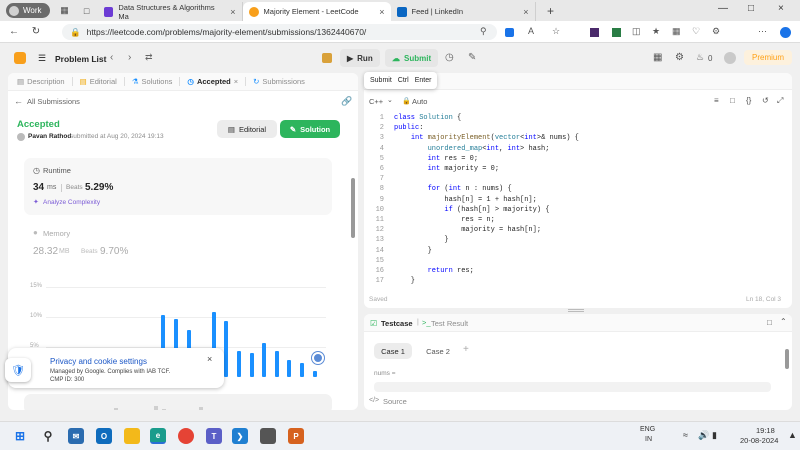 Image resolution: width=800 pixels, height=450 pixels. What do you see at coordinates (18, 101) in the screenshot?
I see `arrow-left-icon: ←` at bounding box center [18, 101].